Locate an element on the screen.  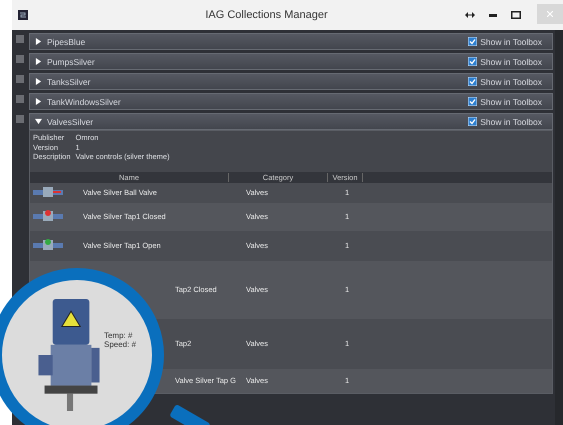
readout-label: Speed: # is located at coordinates (120, 344).